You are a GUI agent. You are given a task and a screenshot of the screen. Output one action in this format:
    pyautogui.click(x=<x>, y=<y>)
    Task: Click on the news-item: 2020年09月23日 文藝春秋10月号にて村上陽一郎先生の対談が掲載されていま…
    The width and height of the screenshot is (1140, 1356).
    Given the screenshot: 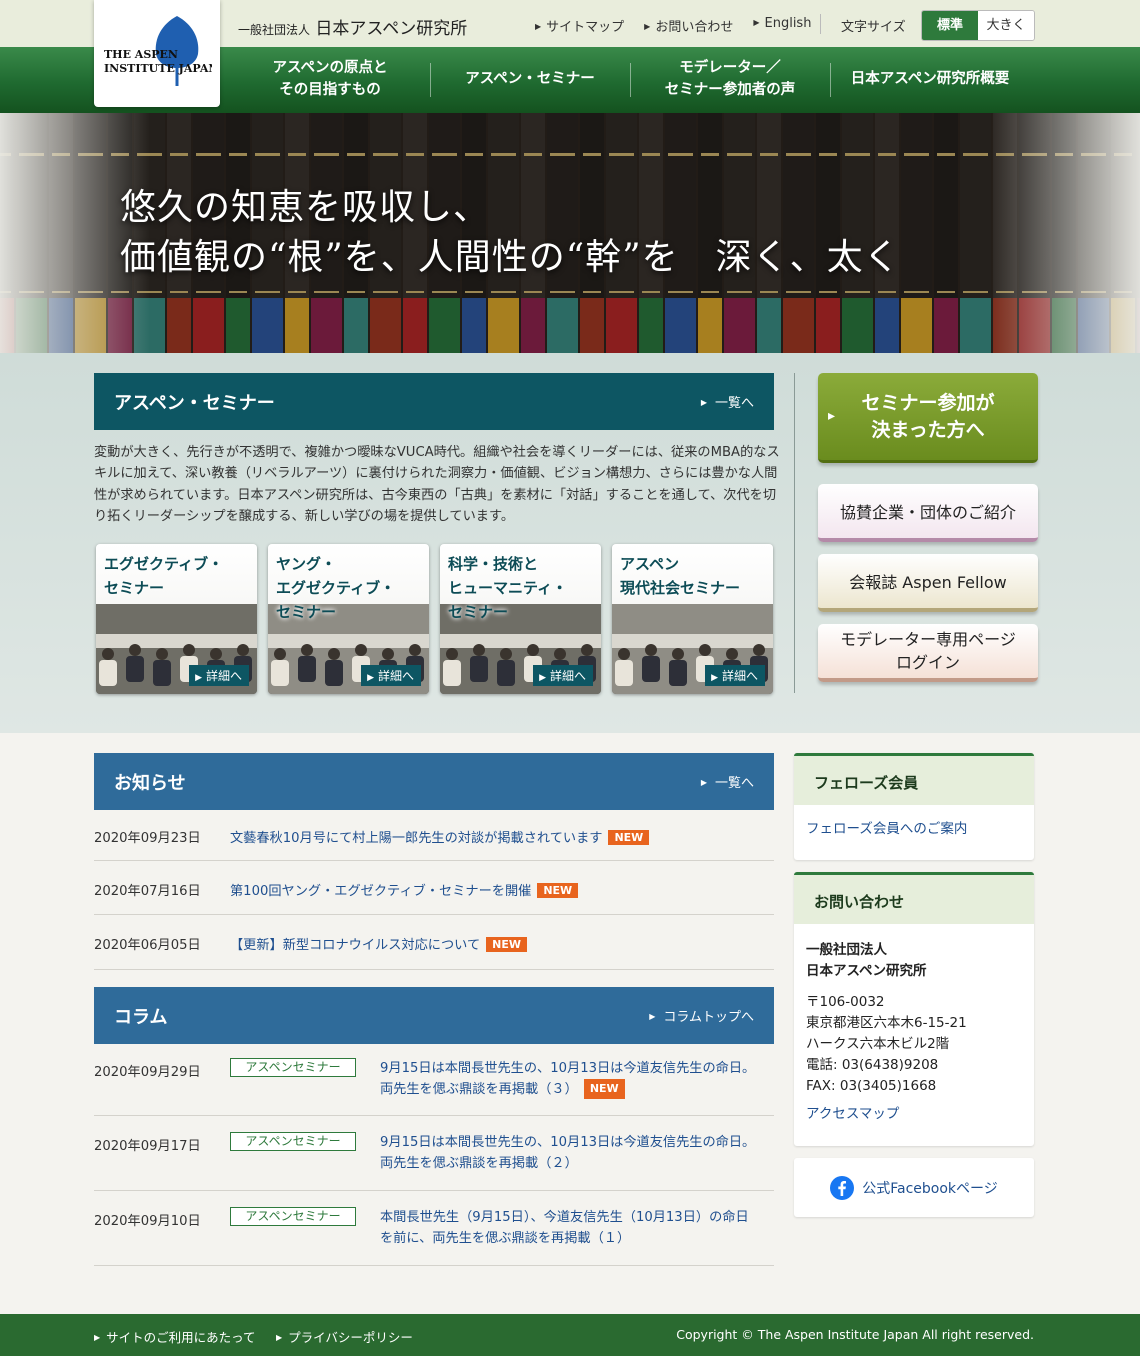 What is the action you would take?
    pyautogui.click(x=434, y=835)
    